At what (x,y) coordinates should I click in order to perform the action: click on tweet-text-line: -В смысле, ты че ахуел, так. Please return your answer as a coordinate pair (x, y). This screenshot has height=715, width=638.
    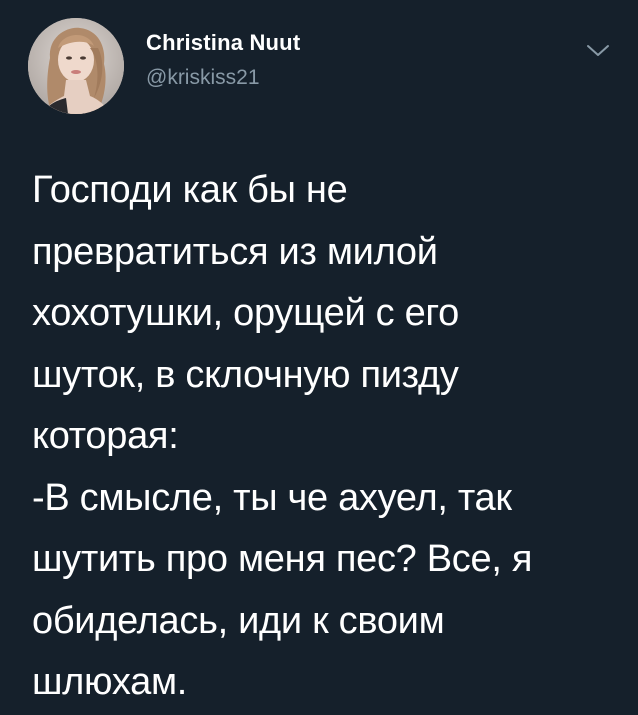
    Looking at the image, I should click on (272, 497).